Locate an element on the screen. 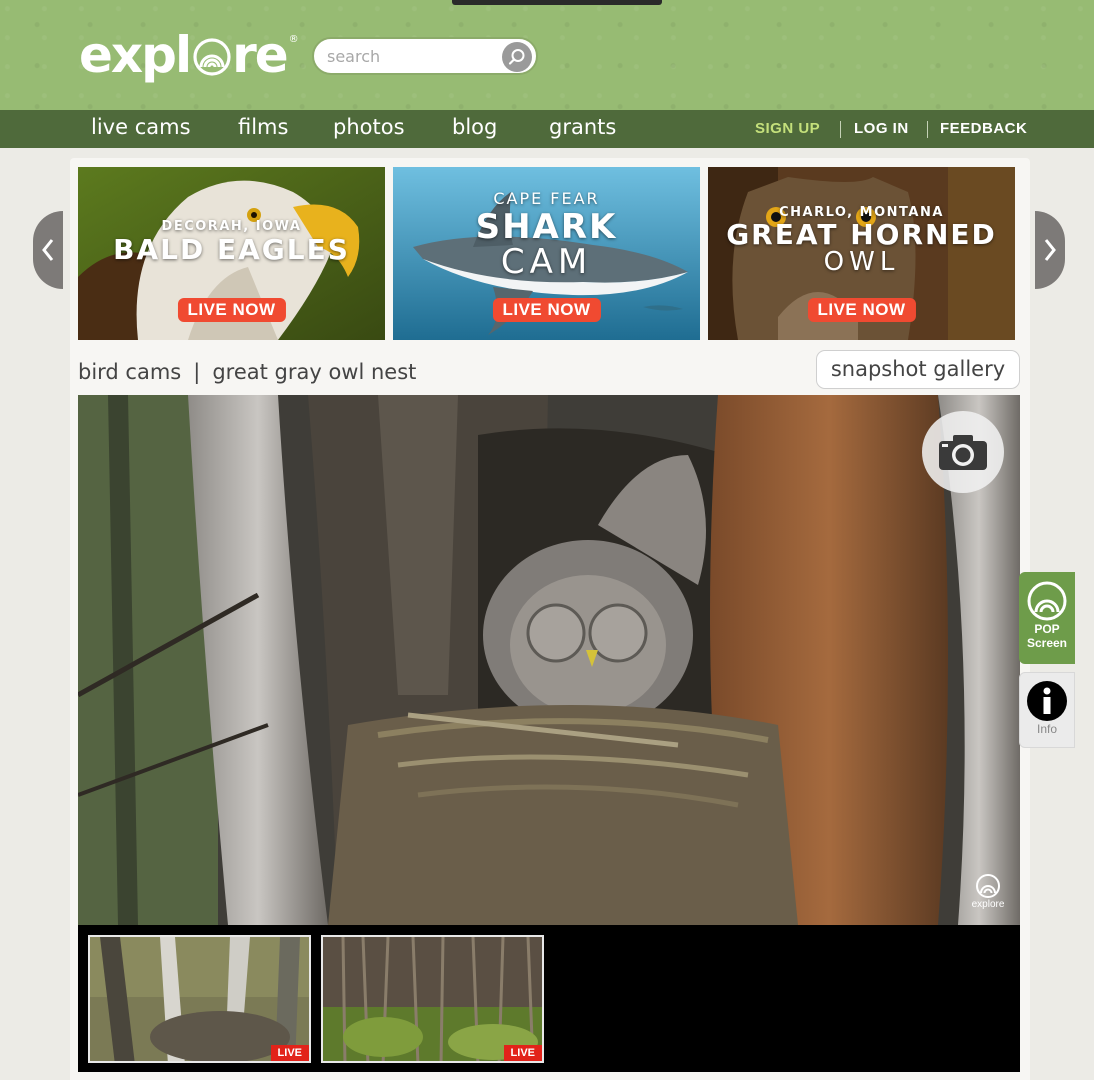 The image size is (1094, 1080). nav-photos: photos is located at coordinates (369, 127).